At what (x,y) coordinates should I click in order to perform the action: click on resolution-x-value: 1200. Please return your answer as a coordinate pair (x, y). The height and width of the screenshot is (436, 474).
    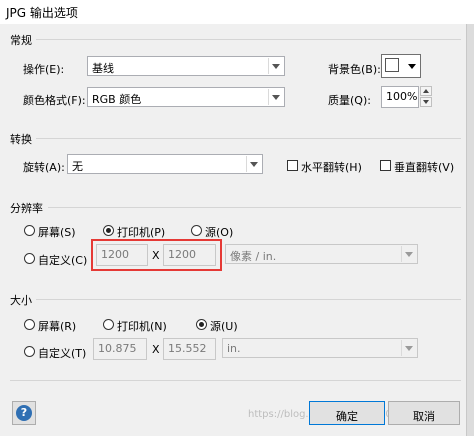
    Looking at the image, I should click on (115, 254).